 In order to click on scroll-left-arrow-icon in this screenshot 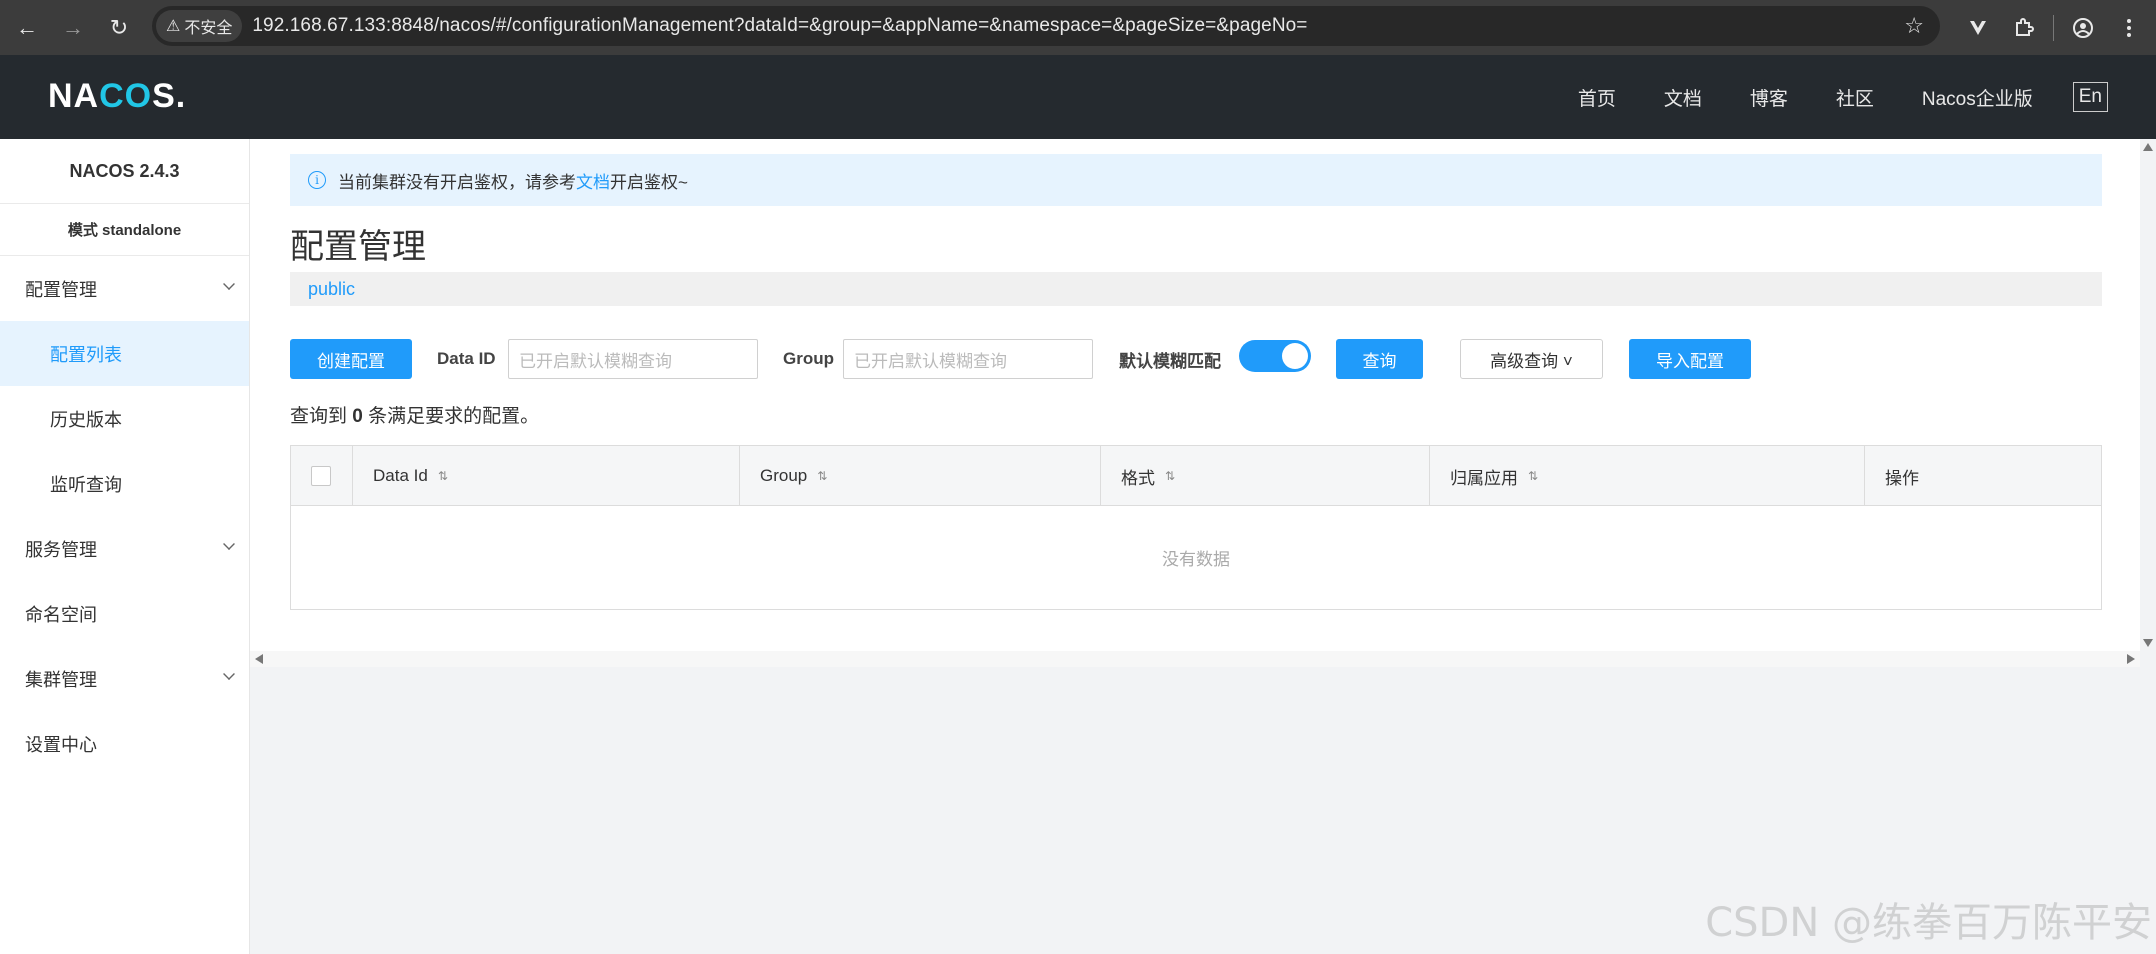, I will do `click(259, 659)`.